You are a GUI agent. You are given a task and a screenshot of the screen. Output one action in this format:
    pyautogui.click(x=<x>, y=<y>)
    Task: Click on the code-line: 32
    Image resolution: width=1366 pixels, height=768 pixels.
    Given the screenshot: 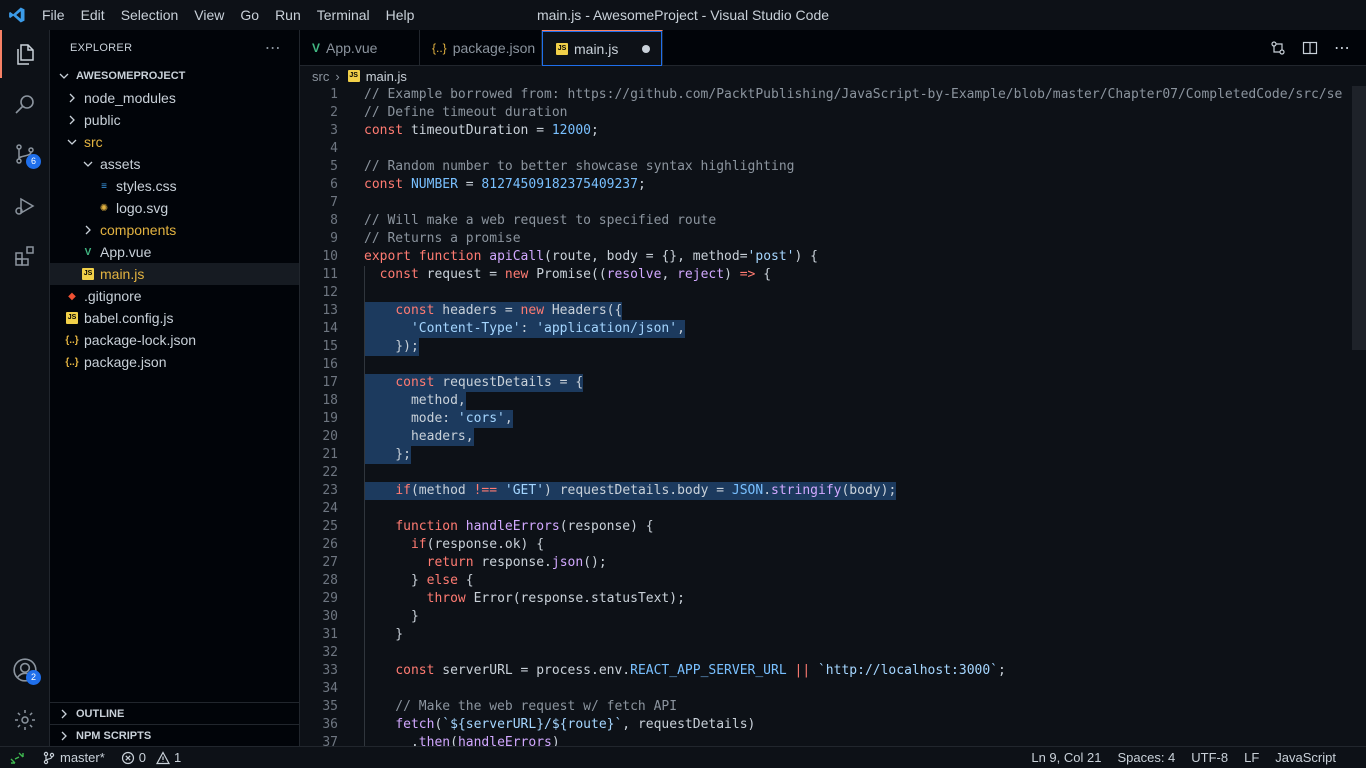 What is the action you would take?
    pyautogui.click(x=833, y=653)
    